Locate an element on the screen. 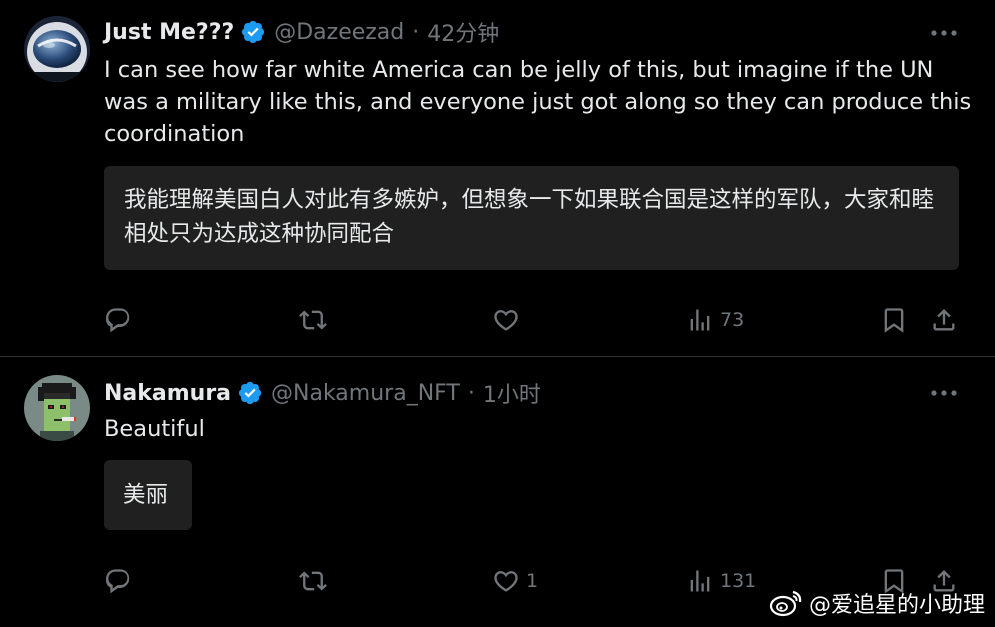  views-button: 131 is located at coordinates (721, 581).